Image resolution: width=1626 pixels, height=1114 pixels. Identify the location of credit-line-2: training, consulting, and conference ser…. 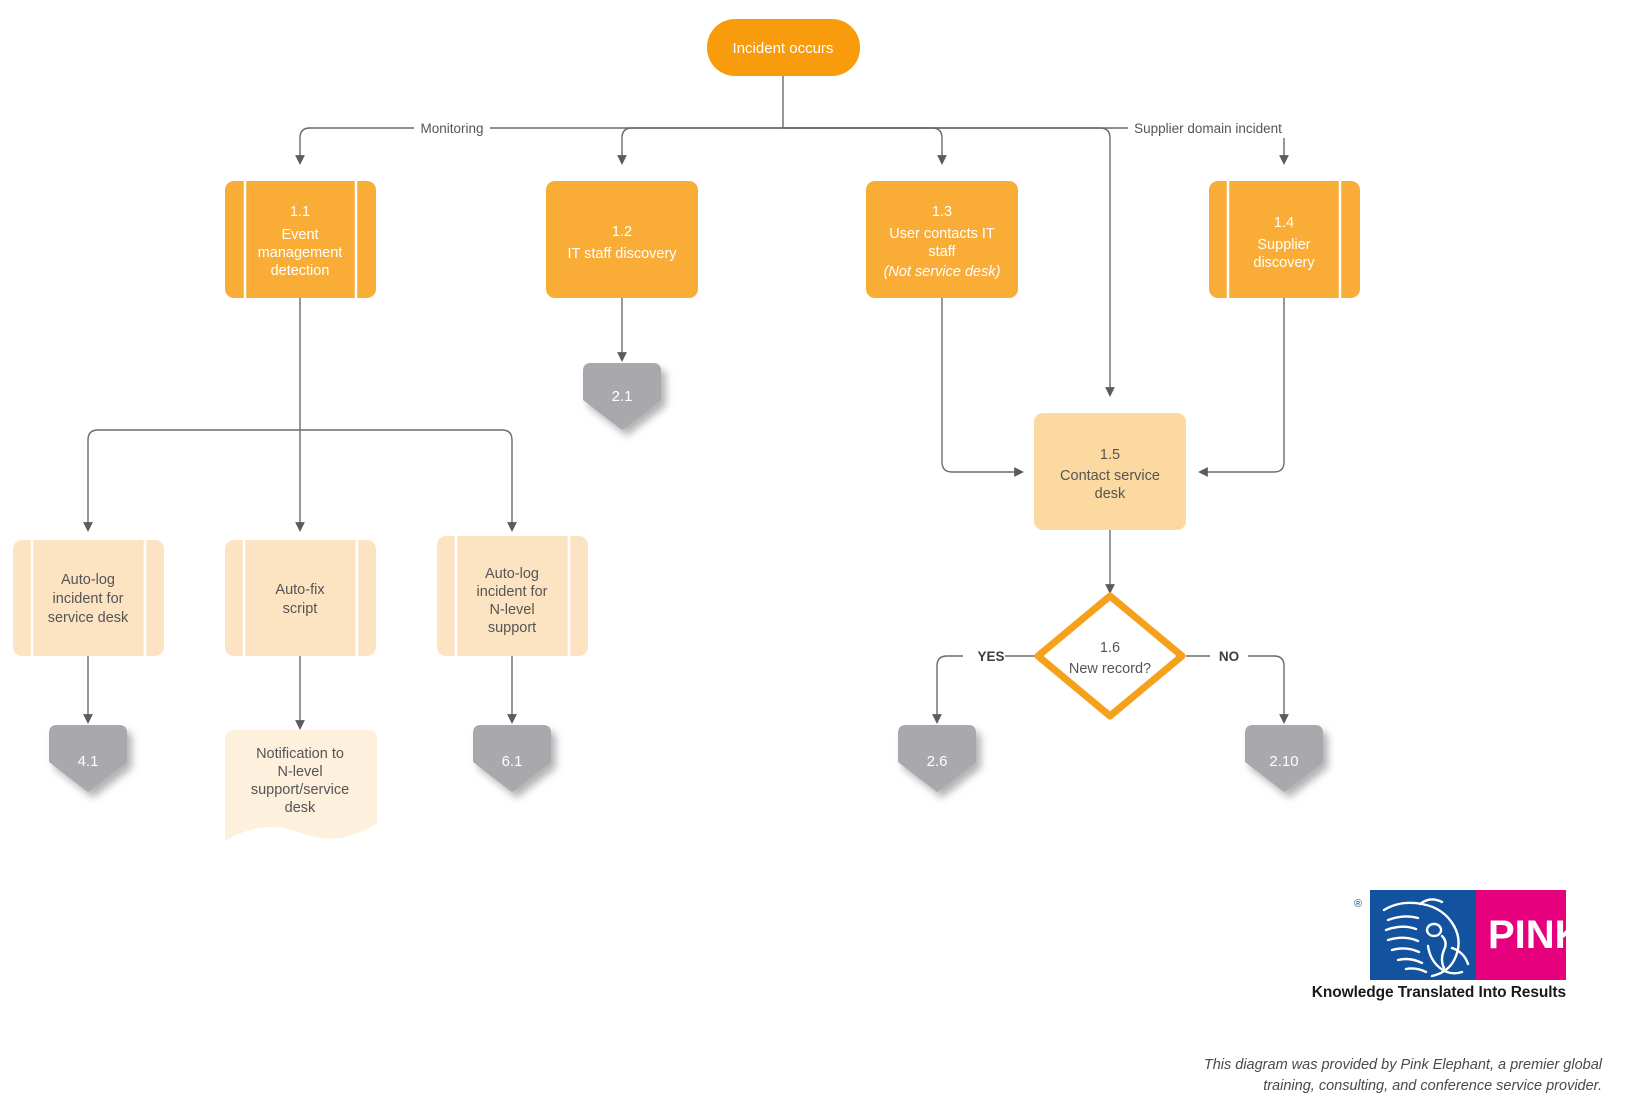
(1432, 1086).